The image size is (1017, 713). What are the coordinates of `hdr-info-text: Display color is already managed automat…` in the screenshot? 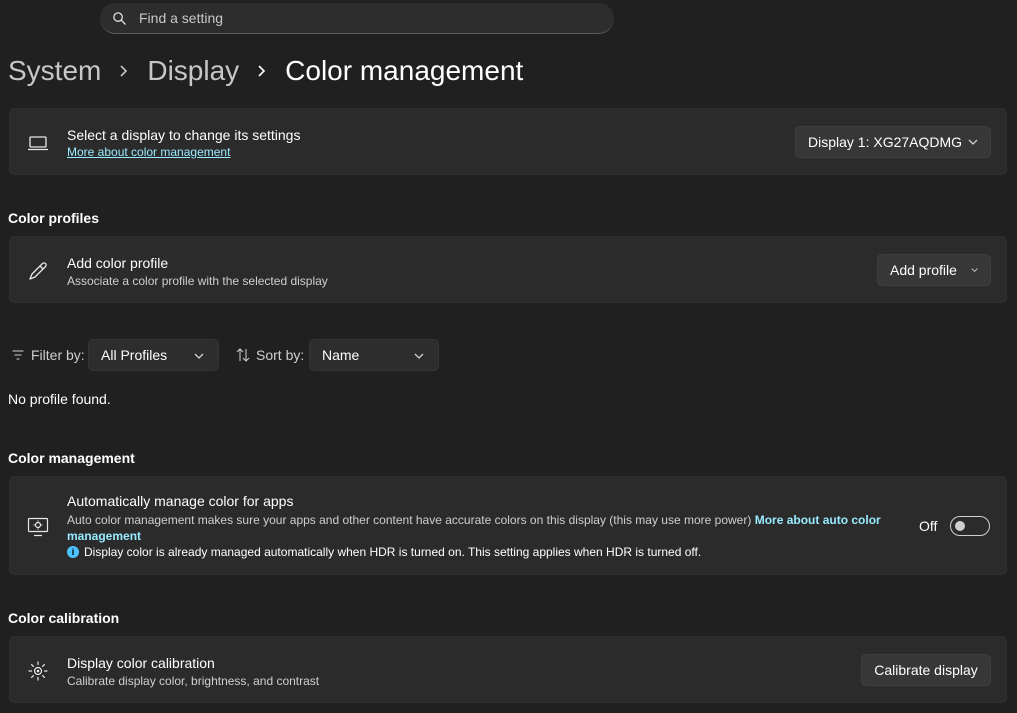 It's located at (393, 552).